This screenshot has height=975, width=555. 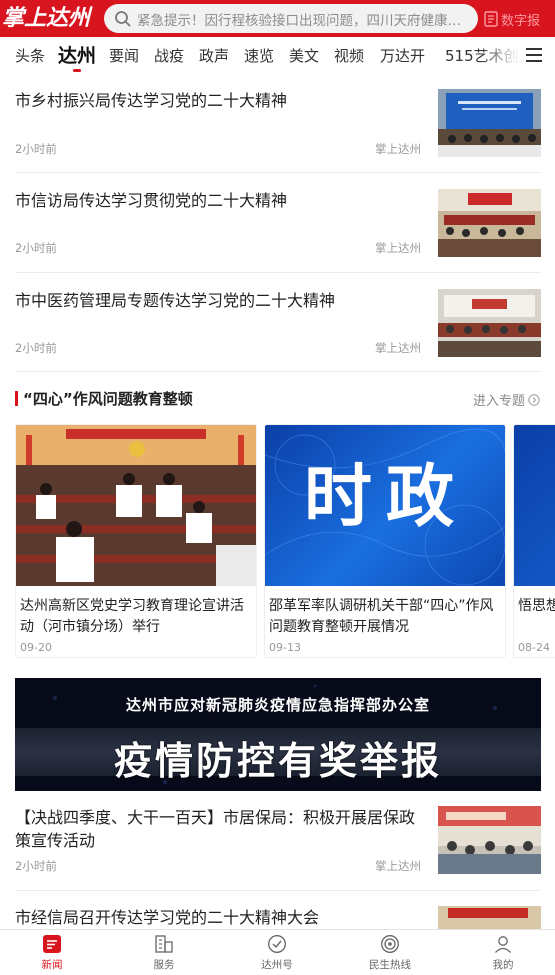 I want to click on topic-card: 达州高新区党史学习教育理论宣讲活动（河市镇分场）举行 09-20, so click(x=136, y=541).